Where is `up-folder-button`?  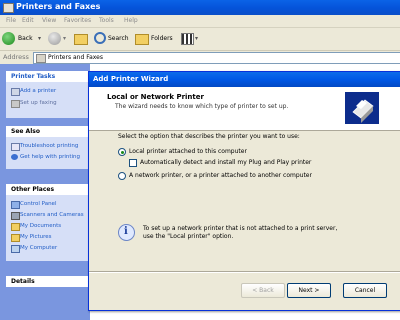
up-folder-button is located at coordinates (81, 39).